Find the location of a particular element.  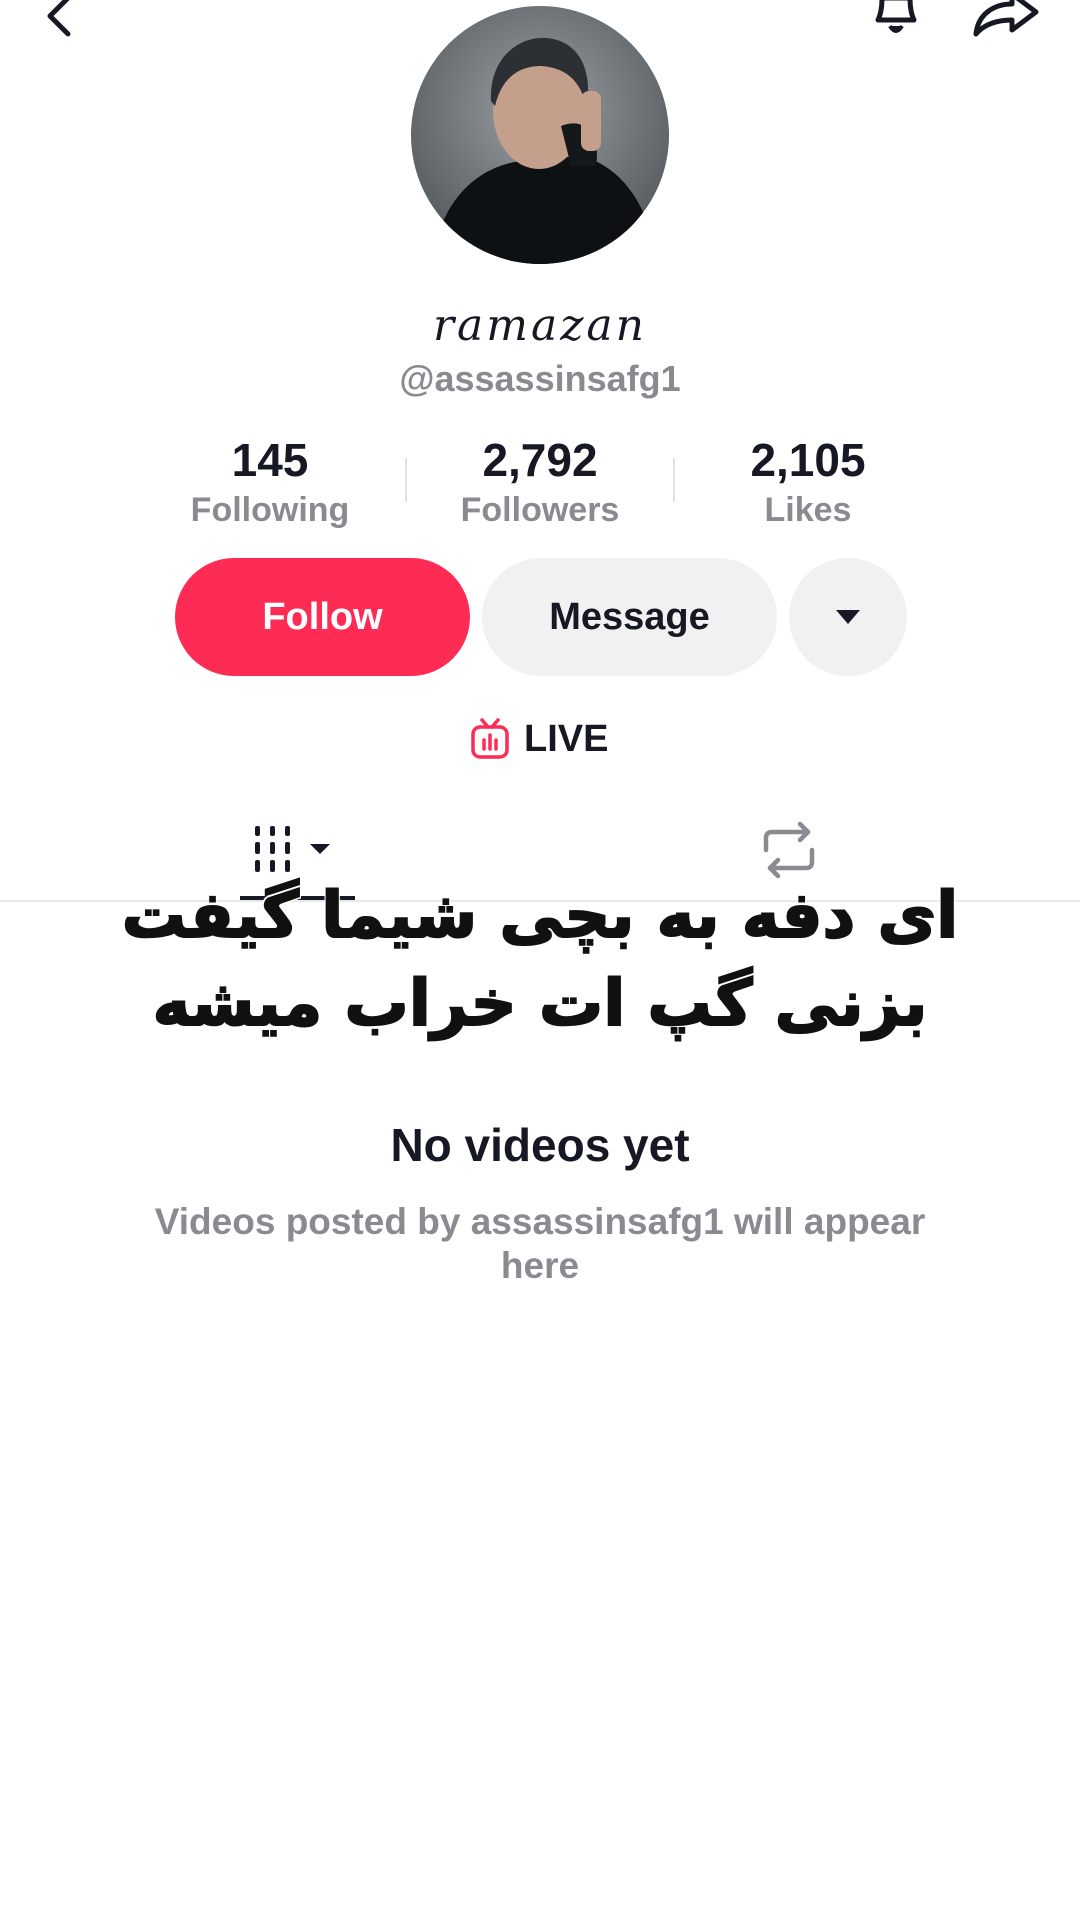

stat-followers: 2,792 Followers is located at coordinates (540, 482).